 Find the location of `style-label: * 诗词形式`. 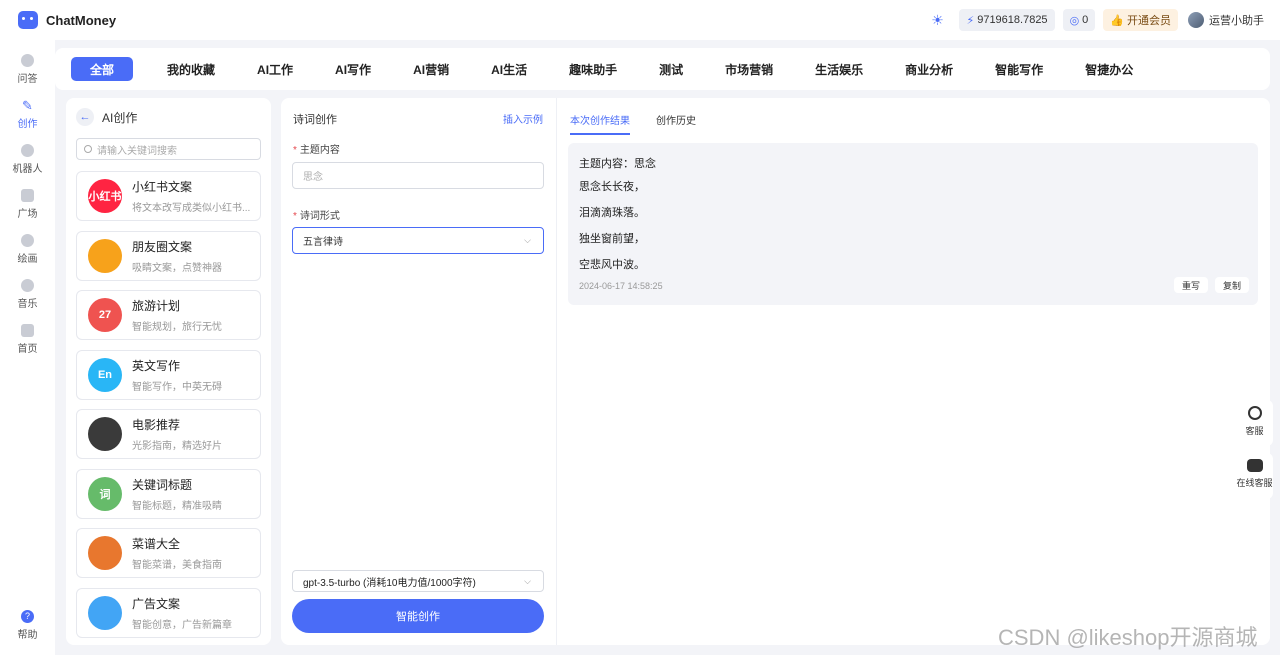

style-label: * 诗词形式 is located at coordinates (316, 216).